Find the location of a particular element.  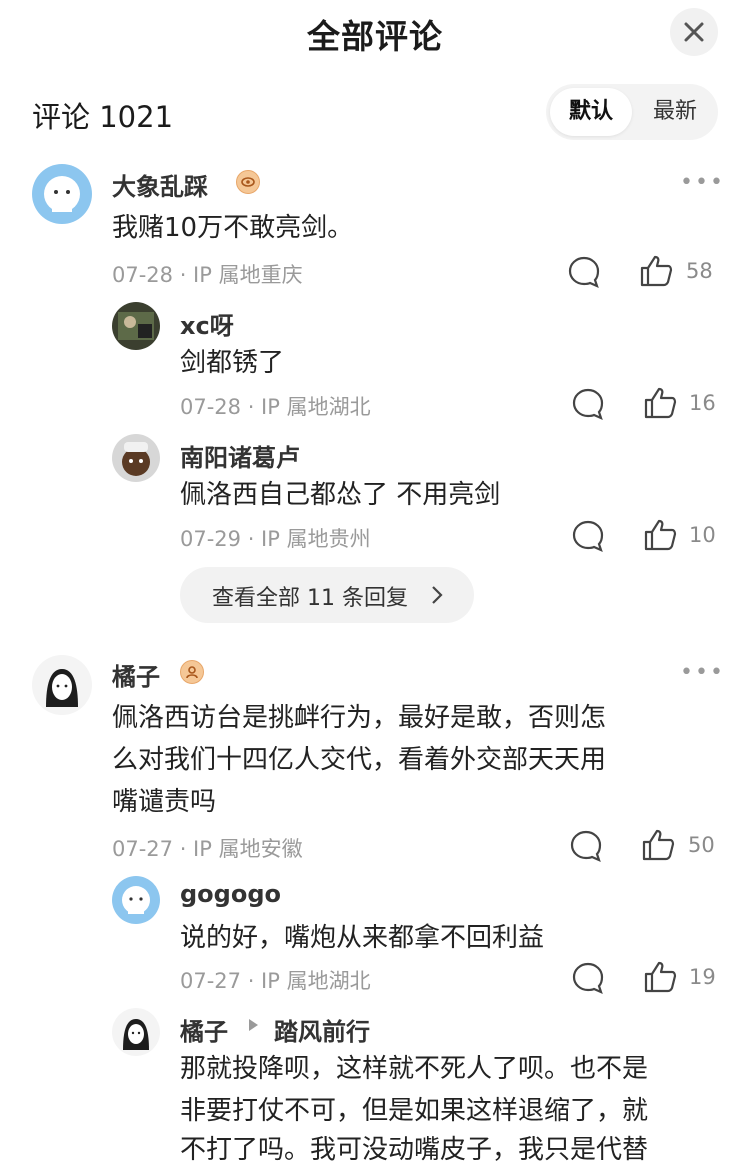

comment-text-line: 嘴谴责吗 is located at coordinates (164, 802).